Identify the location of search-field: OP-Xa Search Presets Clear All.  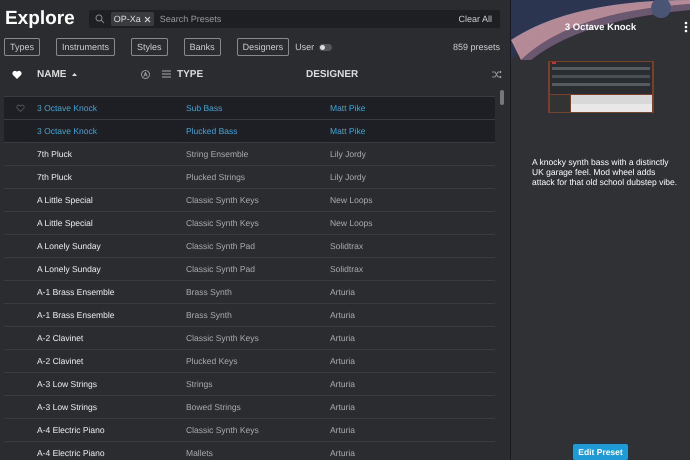
(294, 19).